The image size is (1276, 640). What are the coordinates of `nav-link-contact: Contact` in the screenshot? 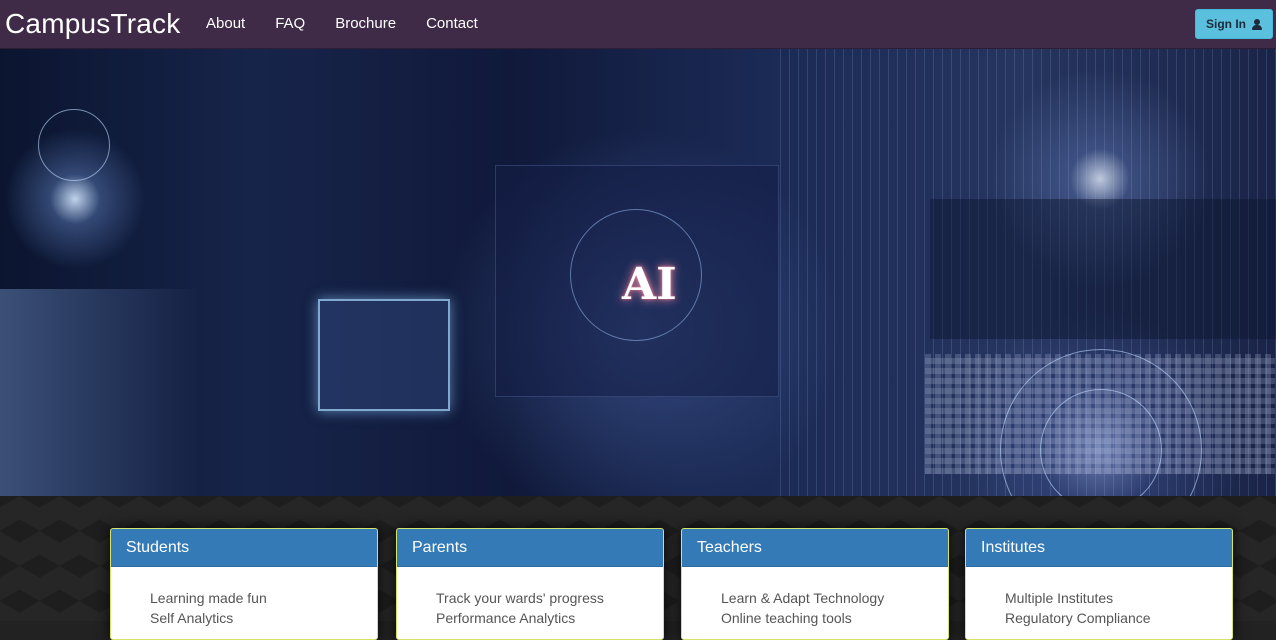 It's located at (452, 24).